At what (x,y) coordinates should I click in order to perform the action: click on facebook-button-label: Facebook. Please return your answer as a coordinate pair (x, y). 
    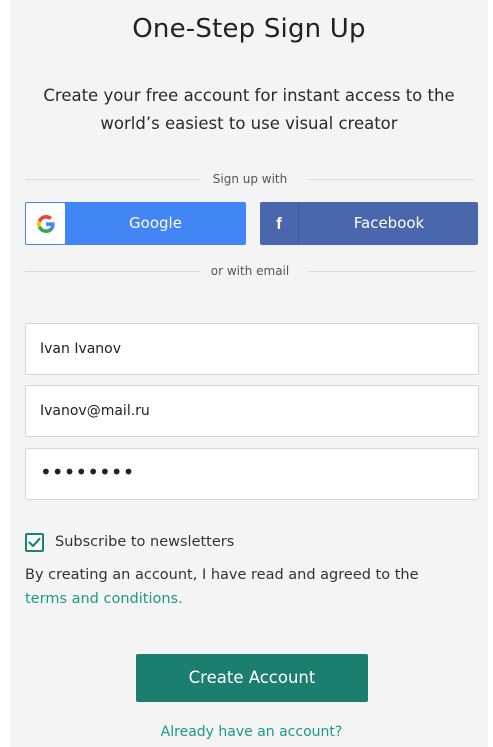
    Looking at the image, I should click on (389, 223).